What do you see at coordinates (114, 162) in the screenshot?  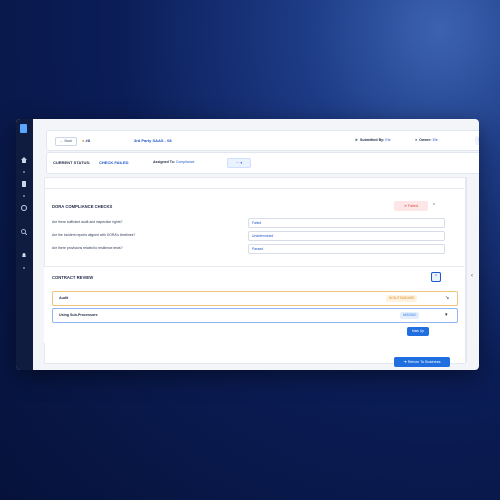 I see `current-status-value: CHECK FAILED` at bounding box center [114, 162].